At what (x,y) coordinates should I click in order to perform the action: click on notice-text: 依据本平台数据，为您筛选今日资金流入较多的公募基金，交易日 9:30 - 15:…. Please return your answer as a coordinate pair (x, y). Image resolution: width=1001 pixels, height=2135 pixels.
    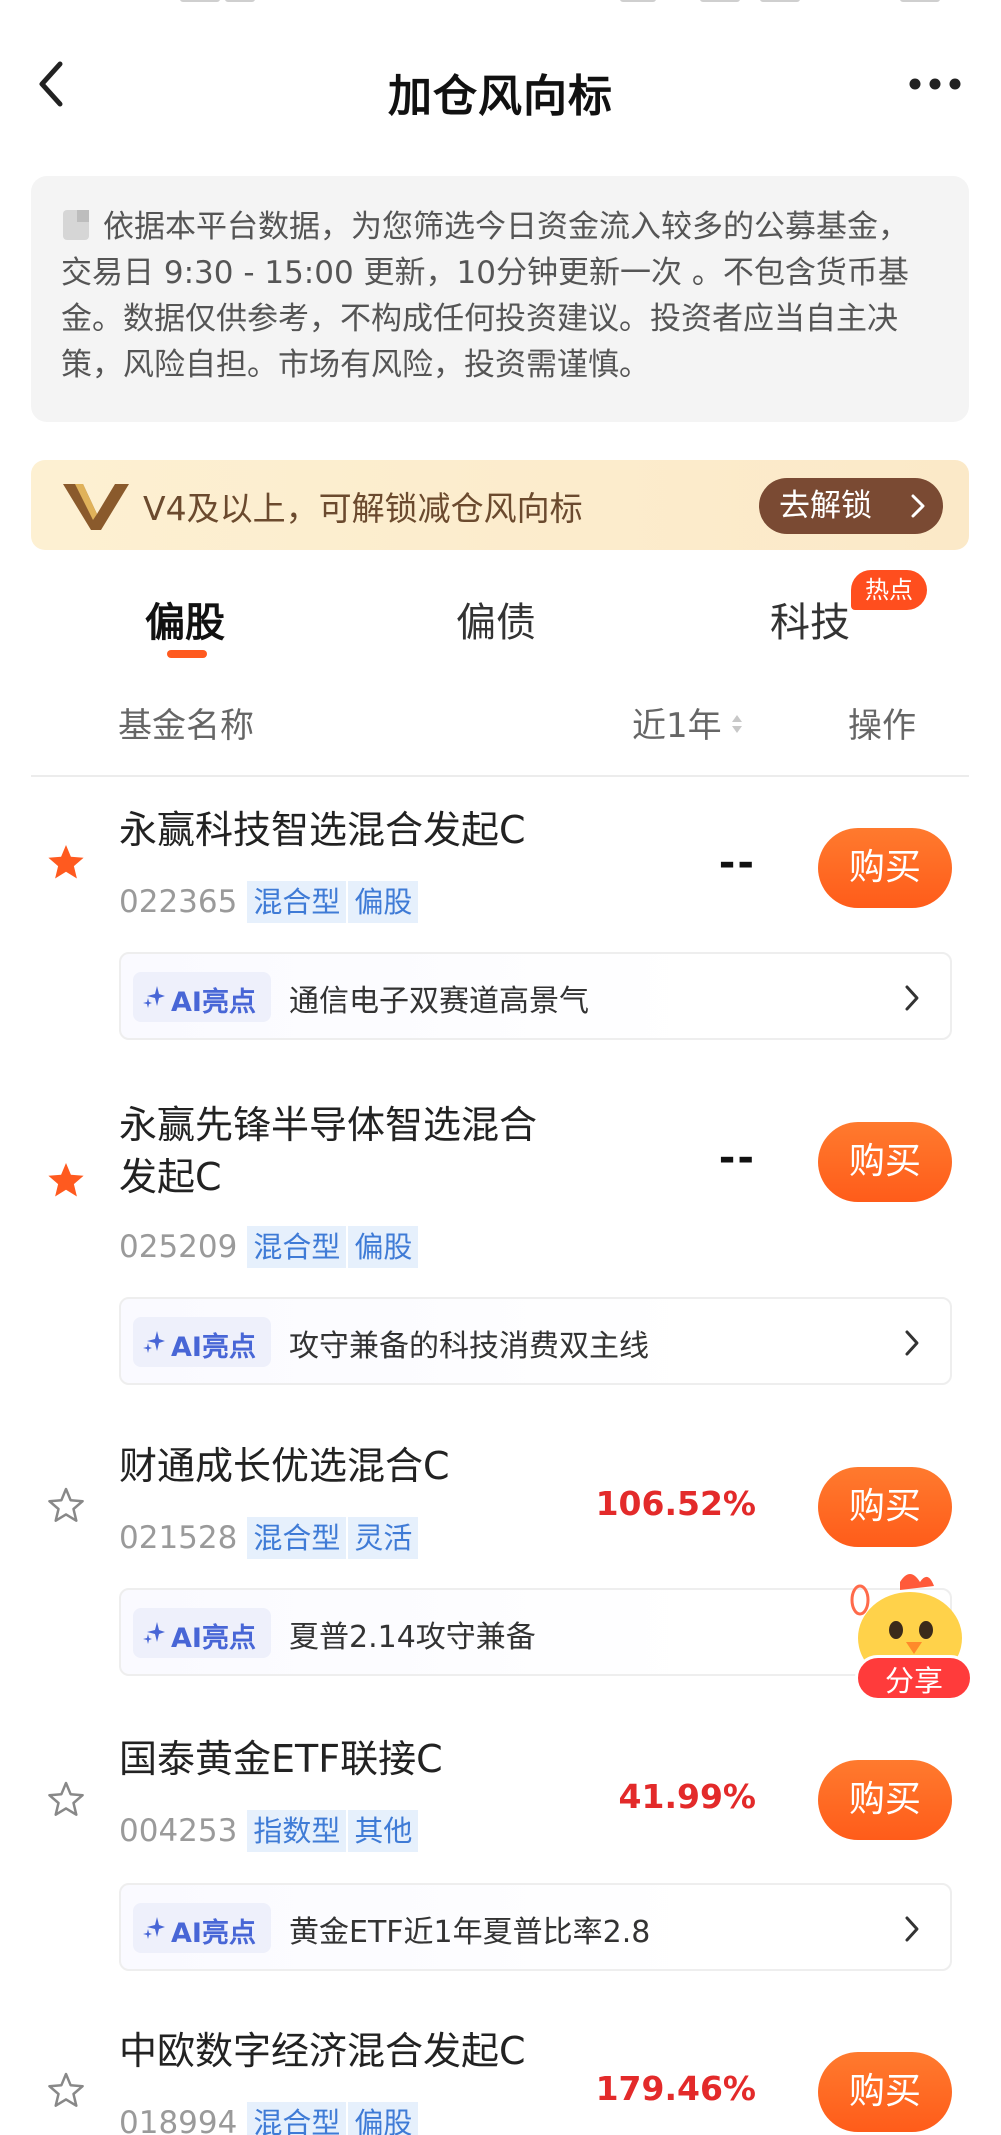
    Looking at the image, I should click on (485, 296).